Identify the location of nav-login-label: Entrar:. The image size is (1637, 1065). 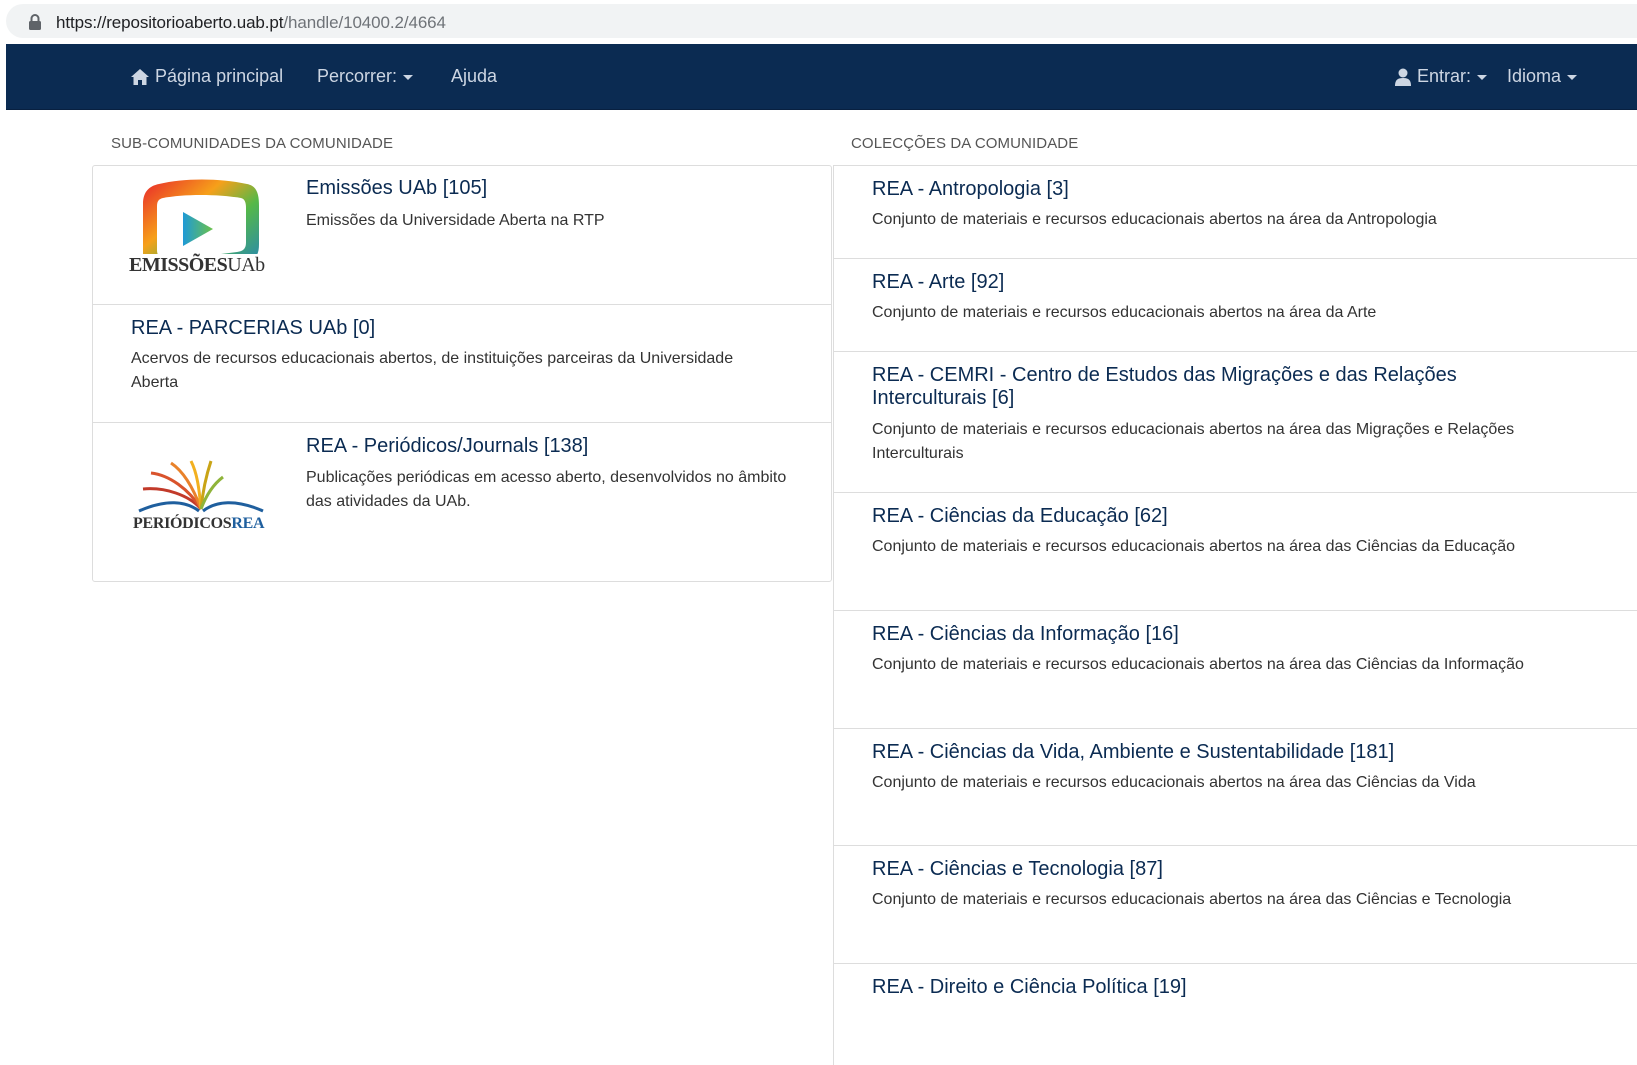
(1444, 76).